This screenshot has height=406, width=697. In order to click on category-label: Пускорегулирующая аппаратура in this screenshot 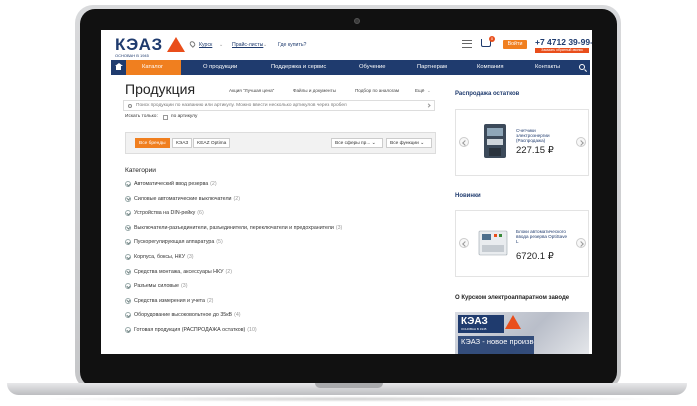, I will do `click(174, 242)`.